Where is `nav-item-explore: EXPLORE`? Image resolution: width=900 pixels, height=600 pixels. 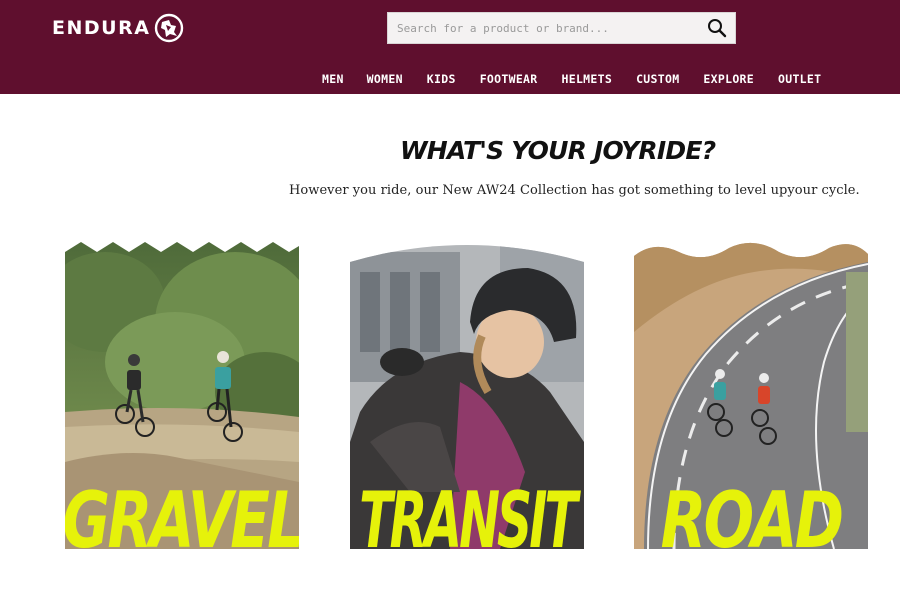 nav-item-explore: EXPLORE is located at coordinates (728, 79).